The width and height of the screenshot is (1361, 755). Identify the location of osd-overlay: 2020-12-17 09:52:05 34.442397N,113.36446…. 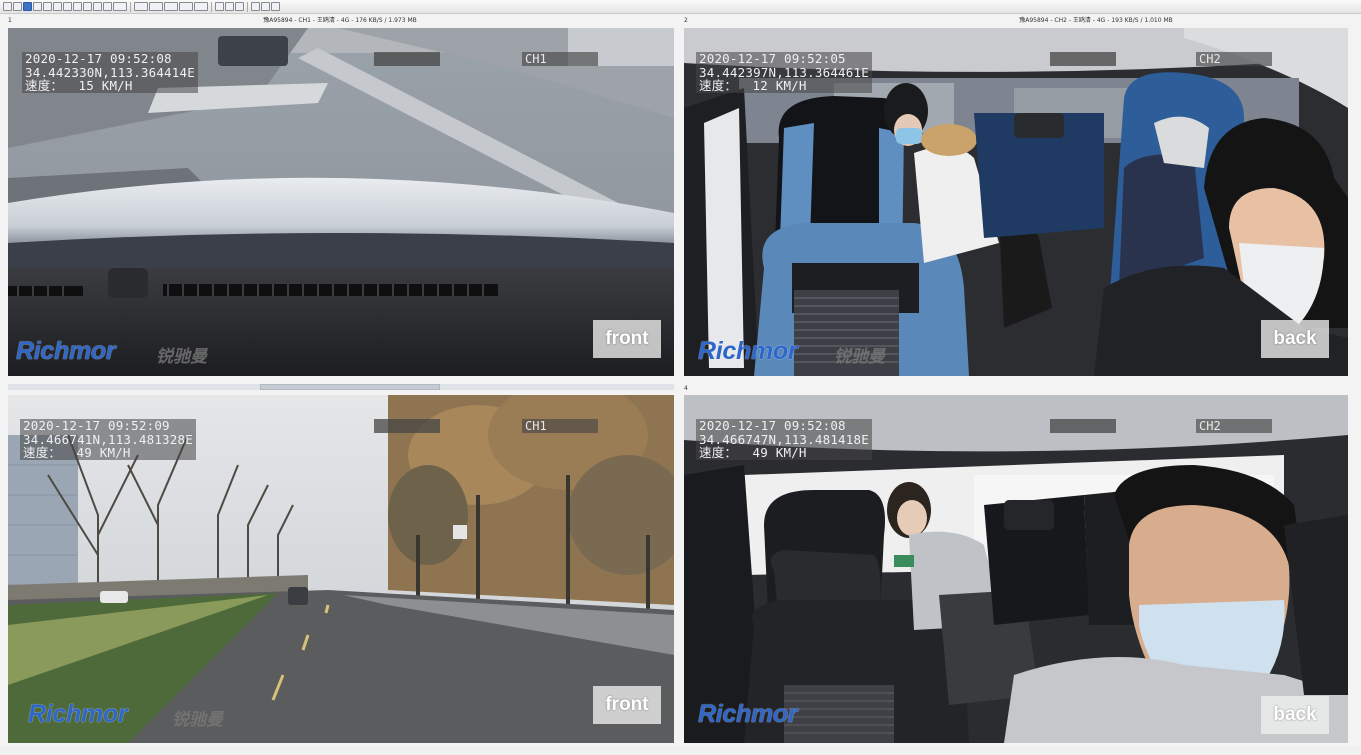
(784, 72).